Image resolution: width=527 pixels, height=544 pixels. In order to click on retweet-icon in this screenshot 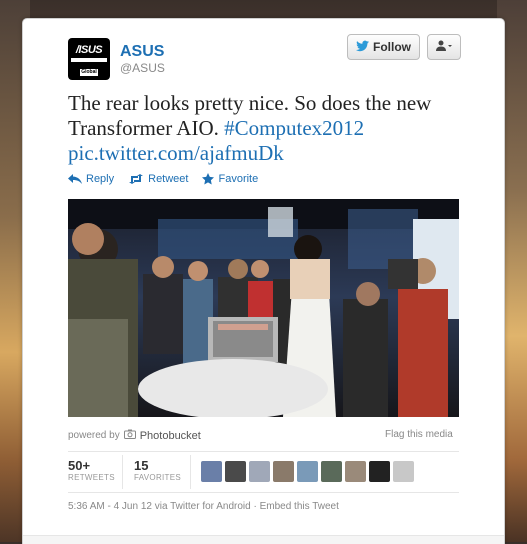, I will do `click(136, 179)`.